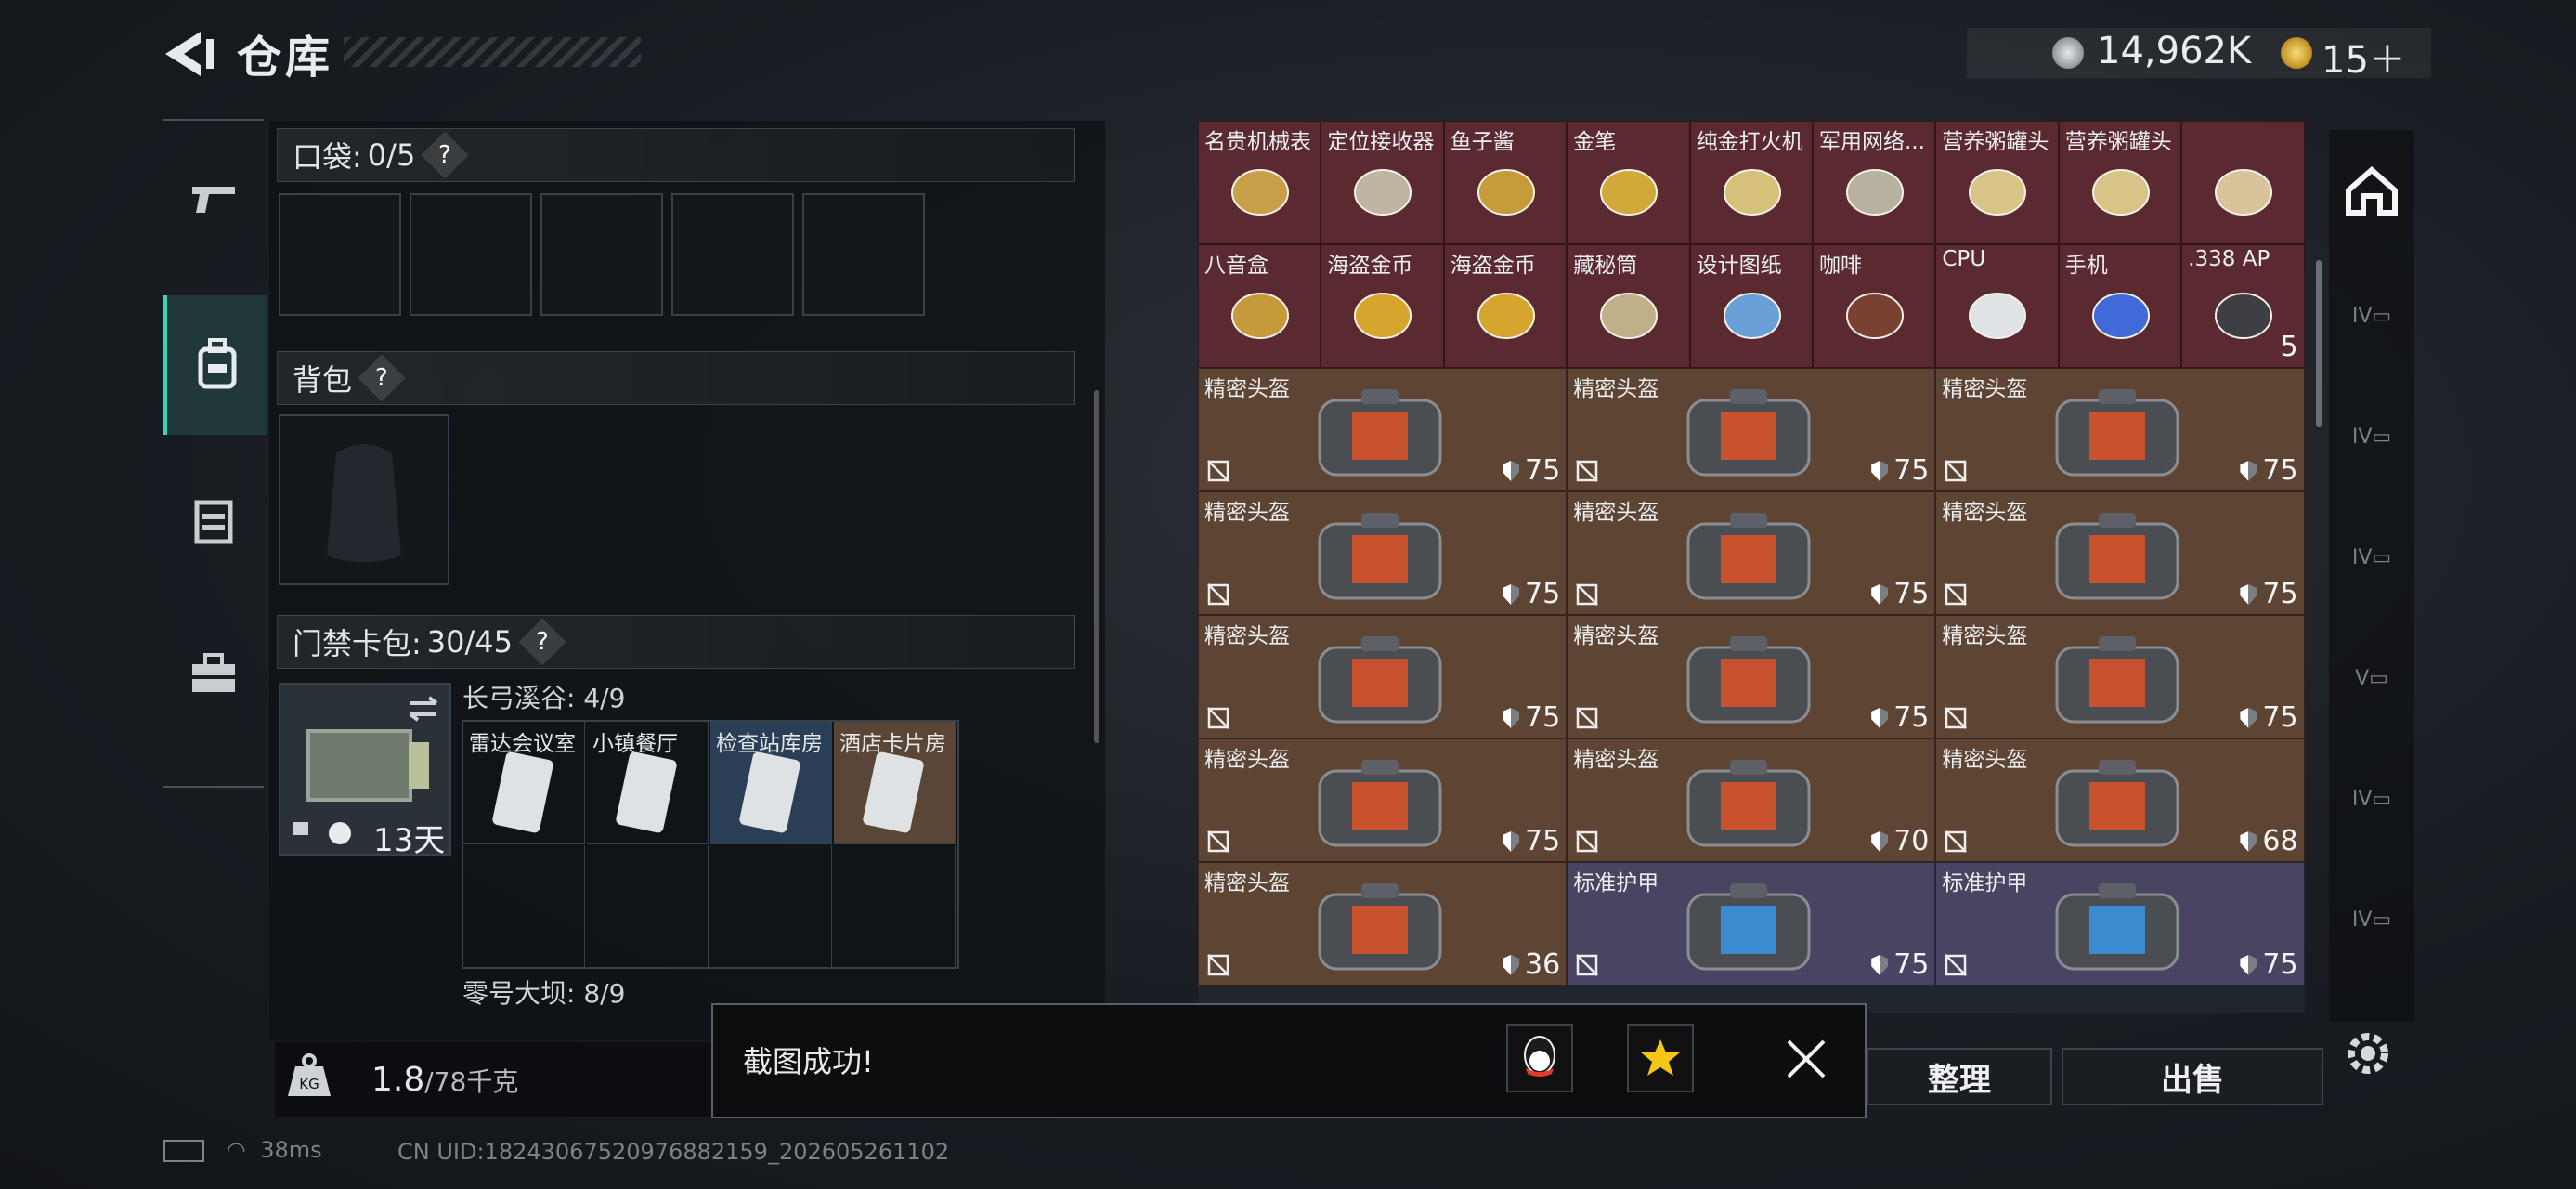 The width and height of the screenshot is (2576, 1189). Describe the element at coordinates (365, 771) in the screenshot. I see `keycard-case: 13天` at that location.